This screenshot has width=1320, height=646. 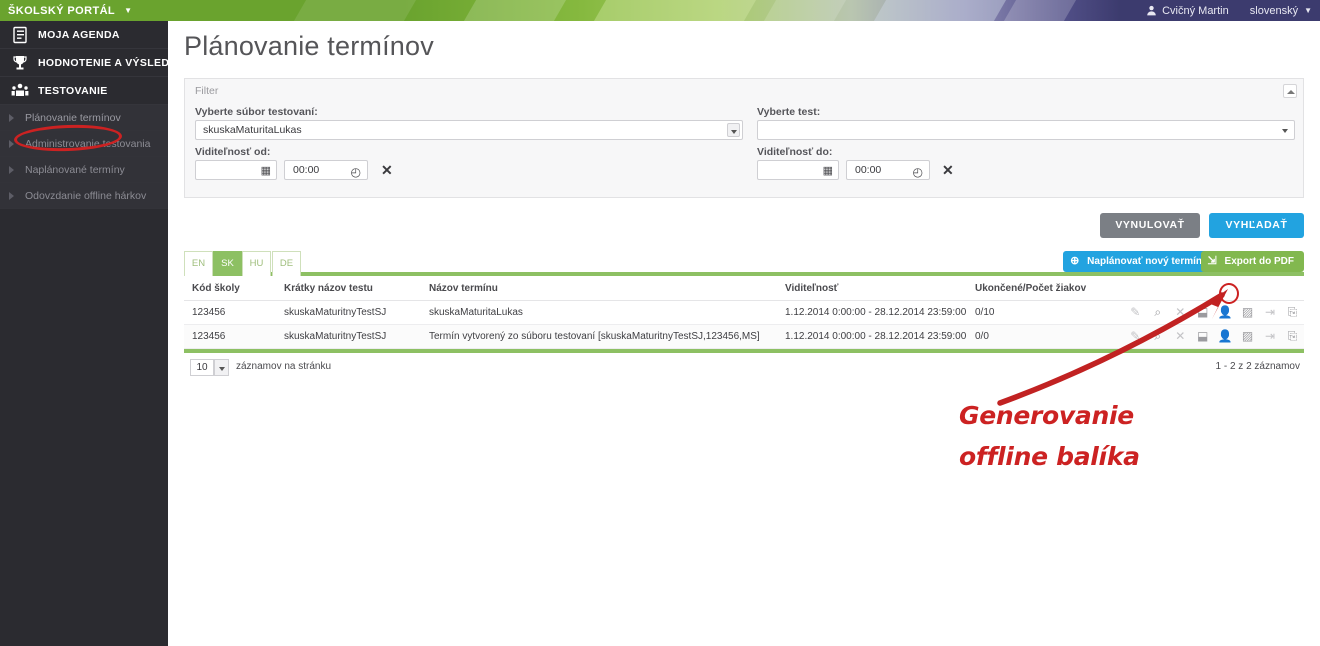 What do you see at coordinates (812, 288) in the screenshot?
I see `column-header-viditelnost: Viditeľnosť` at bounding box center [812, 288].